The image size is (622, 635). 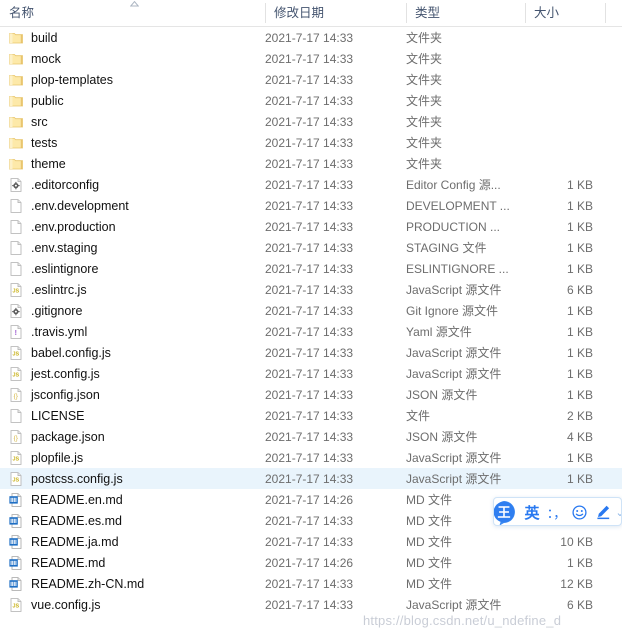 I want to click on file-name-cell: build, so click(x=132, y=38).